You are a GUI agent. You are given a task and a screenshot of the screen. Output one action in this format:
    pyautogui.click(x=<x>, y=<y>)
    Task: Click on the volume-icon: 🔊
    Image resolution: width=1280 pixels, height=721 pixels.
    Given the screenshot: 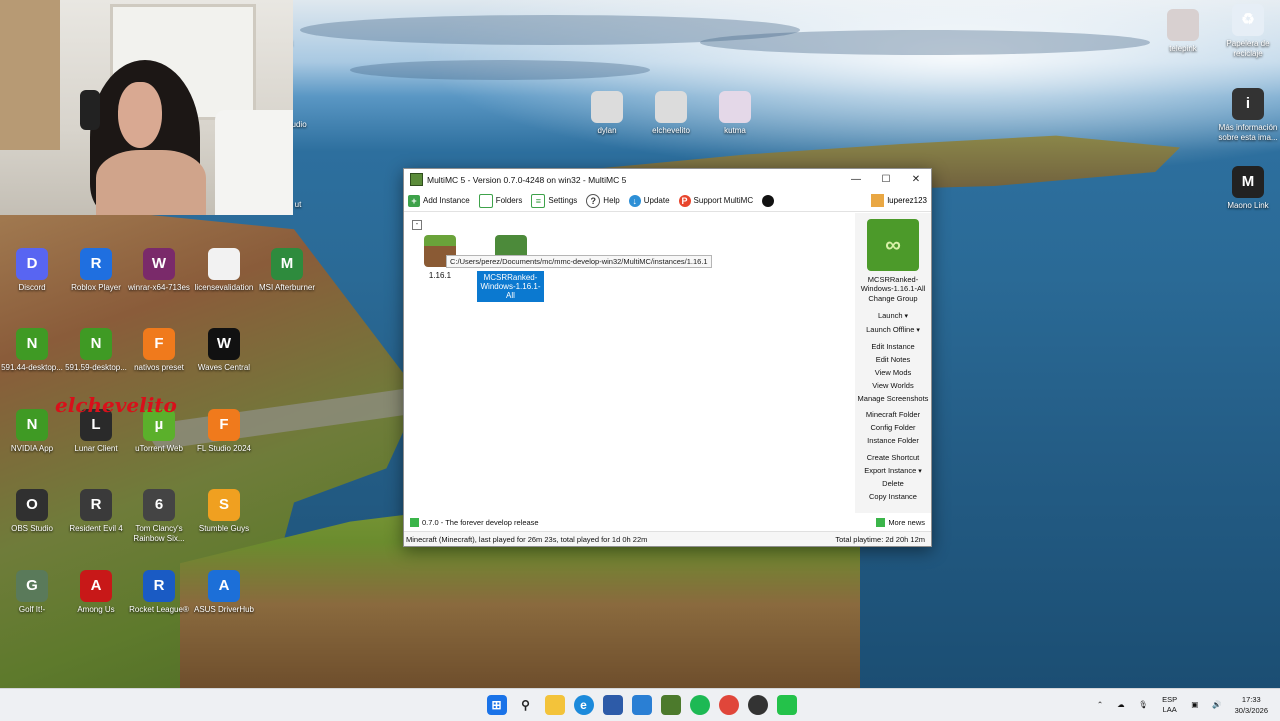 What is the action you would take?
    pyautogui.click(x=1216, y=705)
    